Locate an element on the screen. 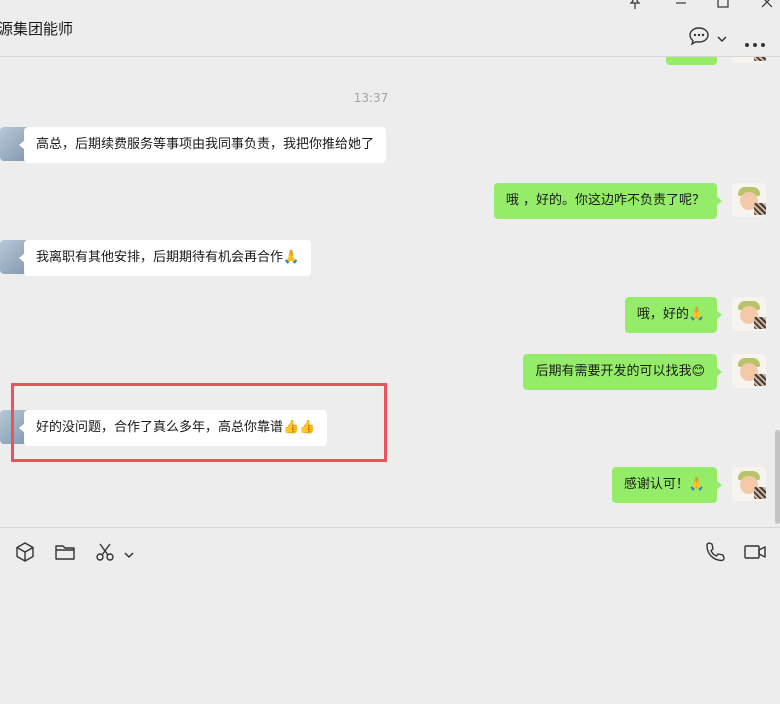 This screenshot has height=704, width=780. message-text: 我离职有其他安排，后期期待有机会再合作🙏 is located at coordinates (168, 257).